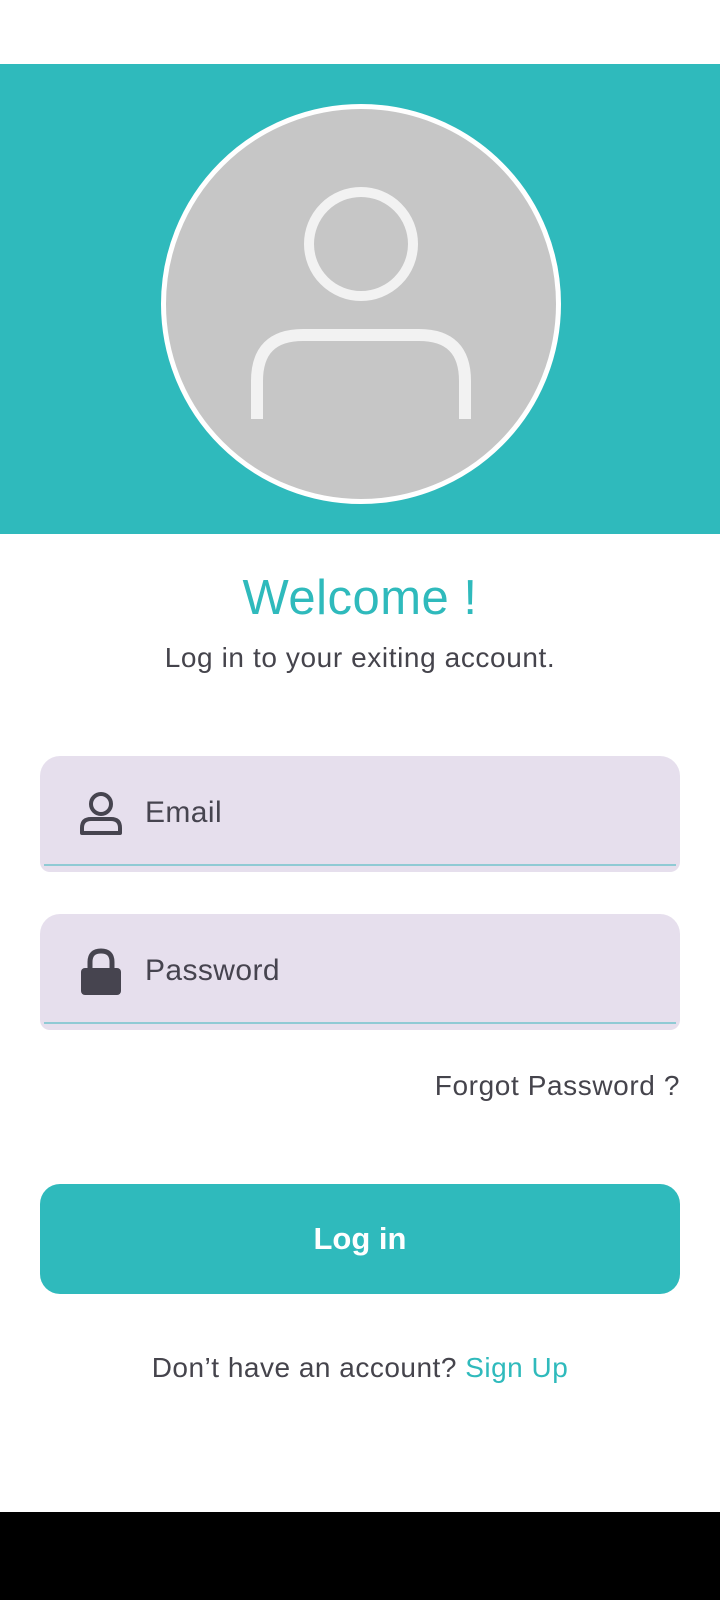  Describe the element at coordinates (360, 1239) in the screenshot. I see `login-button: Log in` at that location.